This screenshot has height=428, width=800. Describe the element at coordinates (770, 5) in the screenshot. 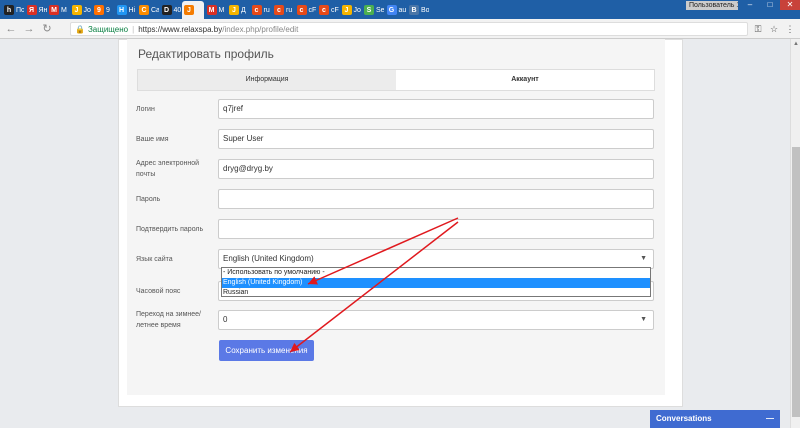

I see `maximize-window-icon: □` at that location.